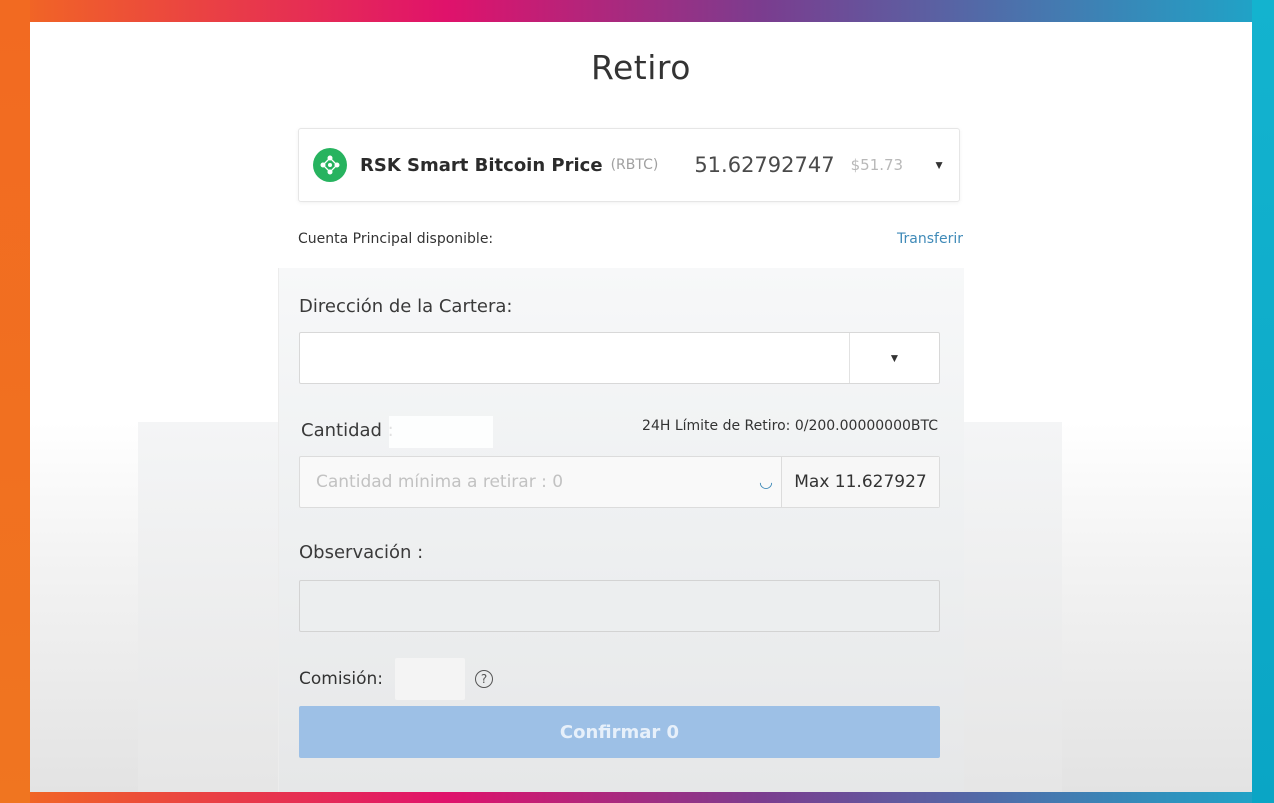 Image resolution: width=1274 pixels, height=803 pixels. I want to click on help-icon: ?, so click(484, 679).